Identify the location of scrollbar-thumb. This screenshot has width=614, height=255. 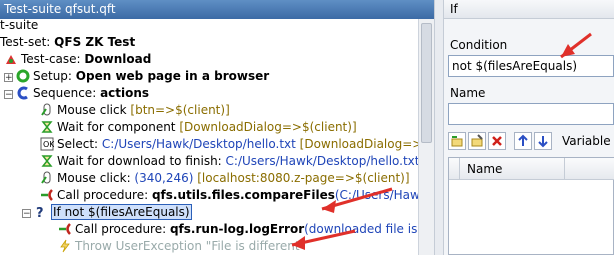
(426, 83).